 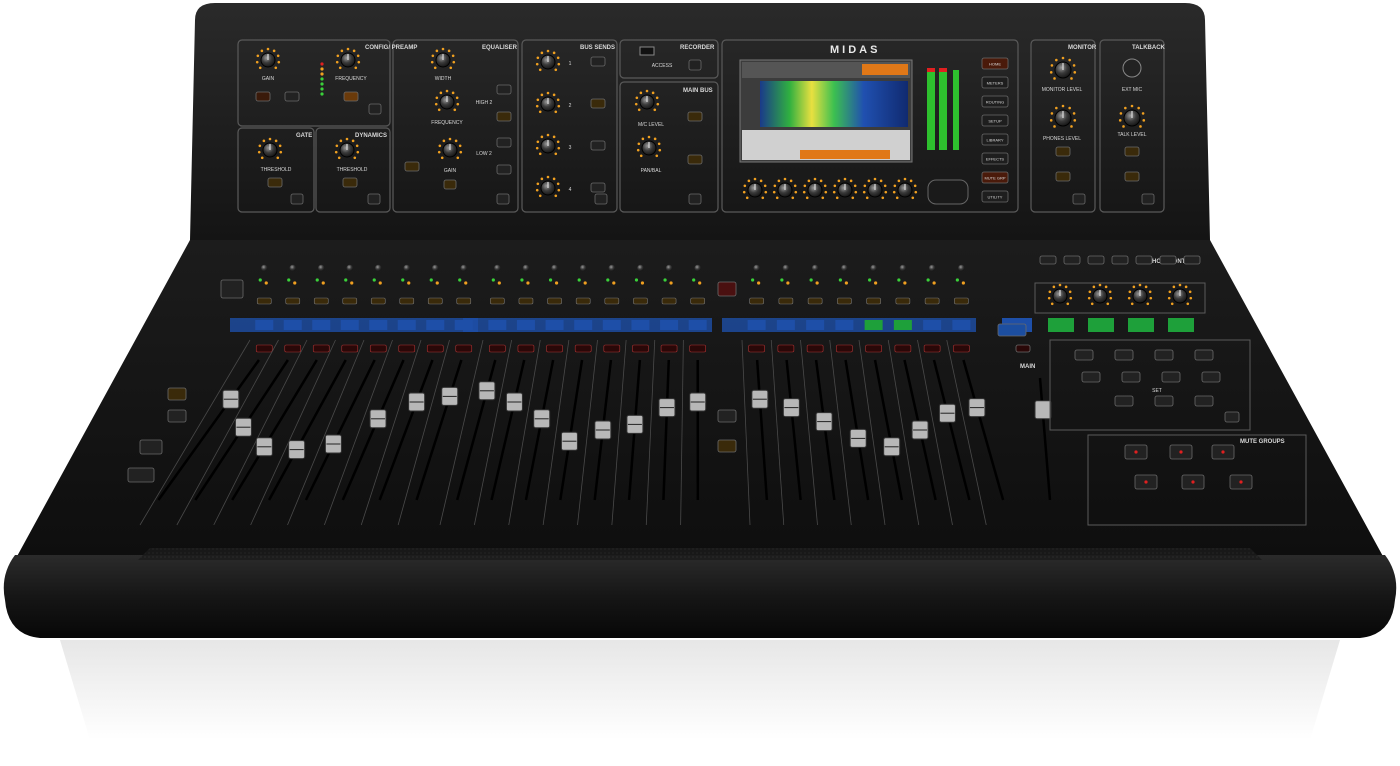 I want to click on channel-10-mute-button, so click(x=526, y=348).